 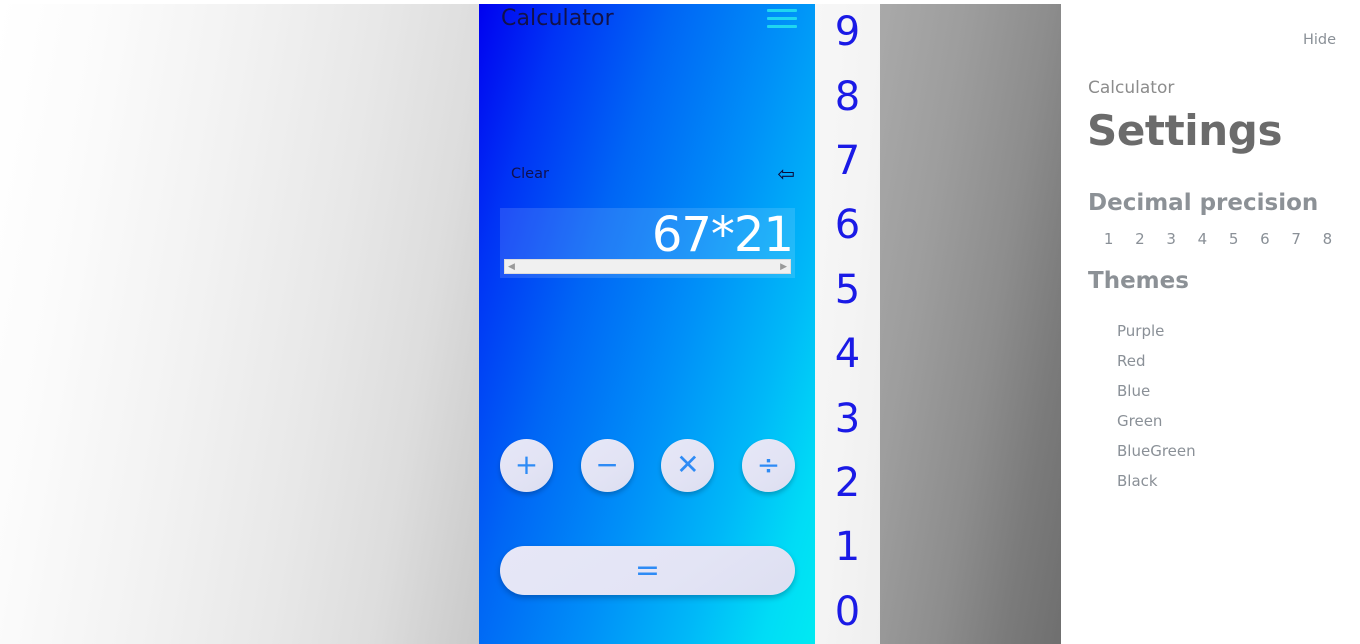 I want to click on equals-button: =, so click(x=647, y=570).